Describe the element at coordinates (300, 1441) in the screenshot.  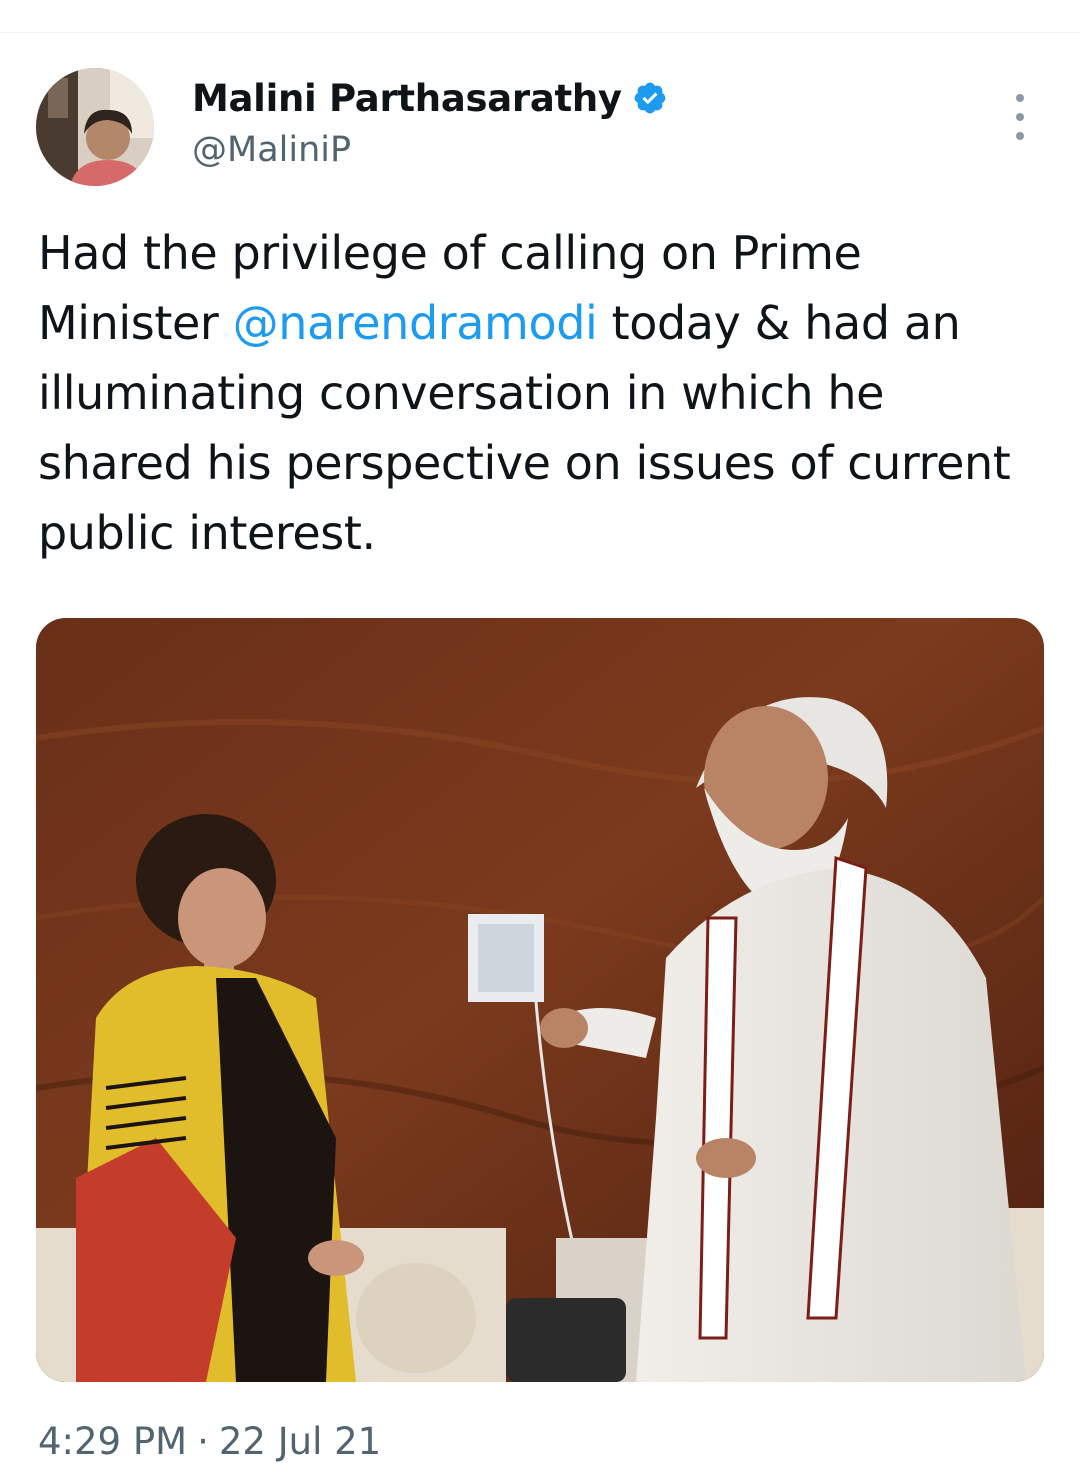
I see `tweet-date: 22 Jul 21` at that location.